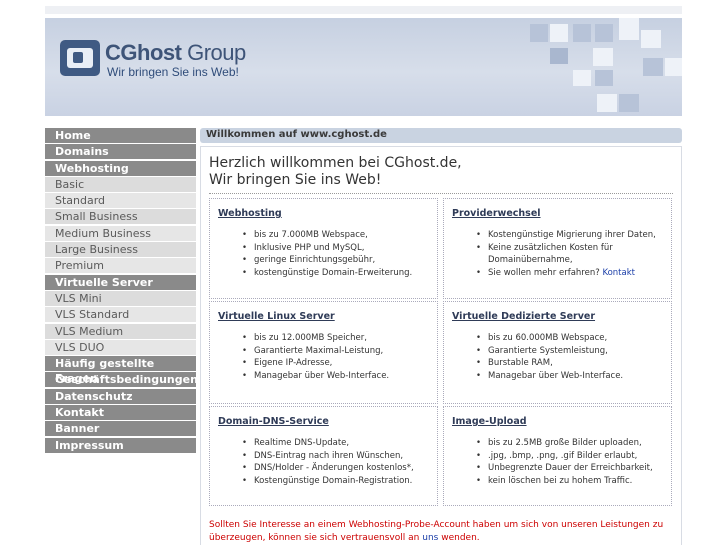  I want to click on list-item: Burstable RAM,, so click(571, 363).